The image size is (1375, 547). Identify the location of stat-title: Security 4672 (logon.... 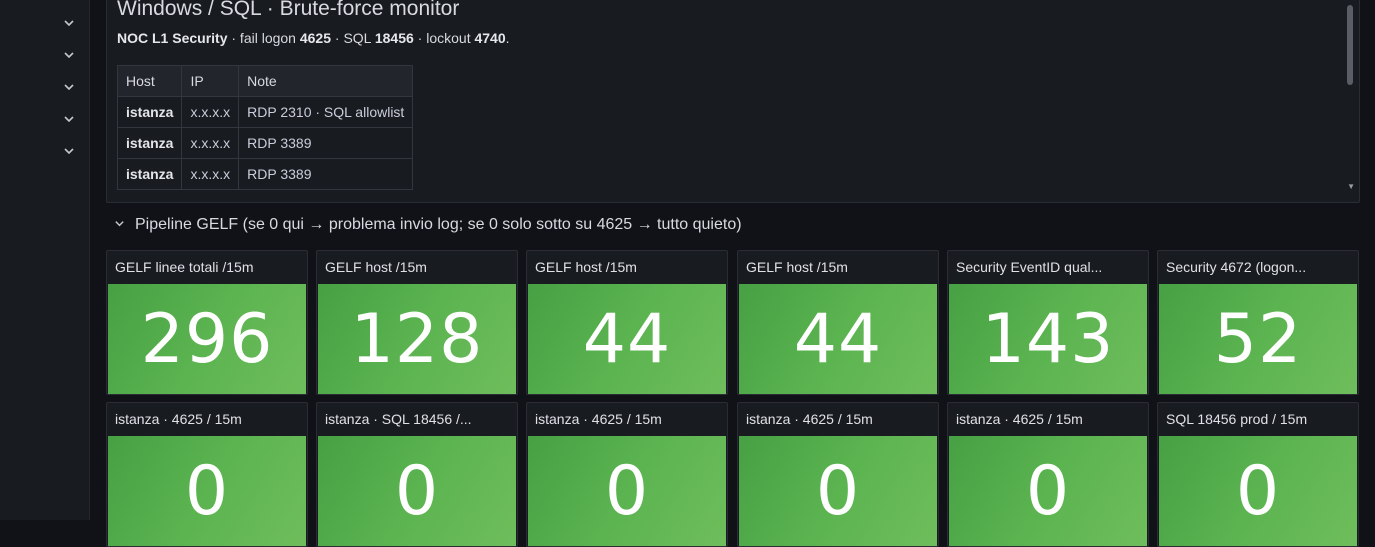
(1236, 267).